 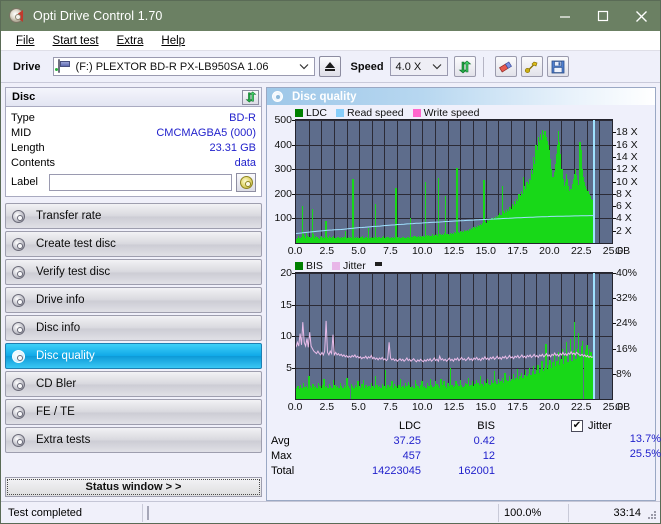 I want to click on y2-axis-tick: 14 X, so click(x=625, y=156).